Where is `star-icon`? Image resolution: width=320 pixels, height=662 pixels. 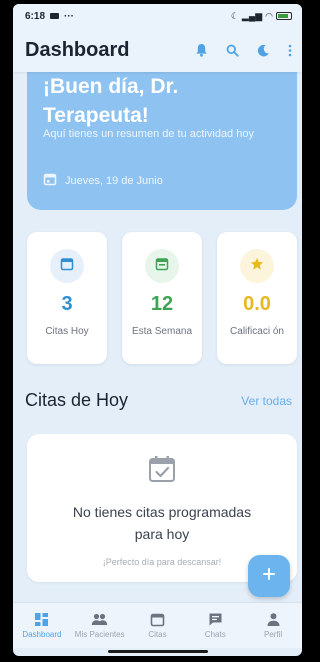
star-icon is located at coordinates (257, 266).